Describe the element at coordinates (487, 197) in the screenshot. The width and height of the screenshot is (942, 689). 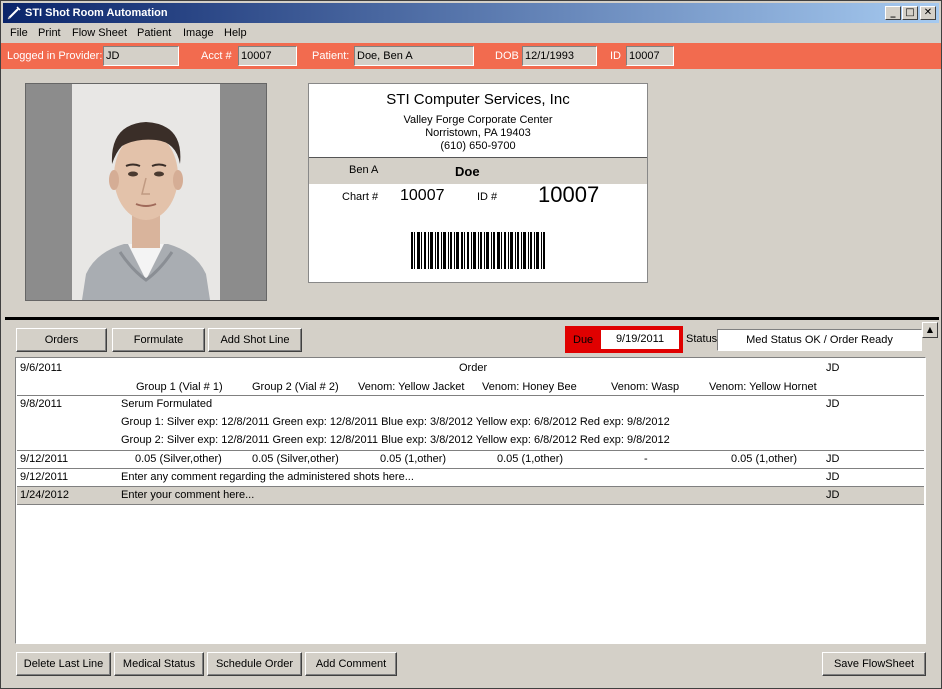
I see `card-id-label: ID #` at that location.